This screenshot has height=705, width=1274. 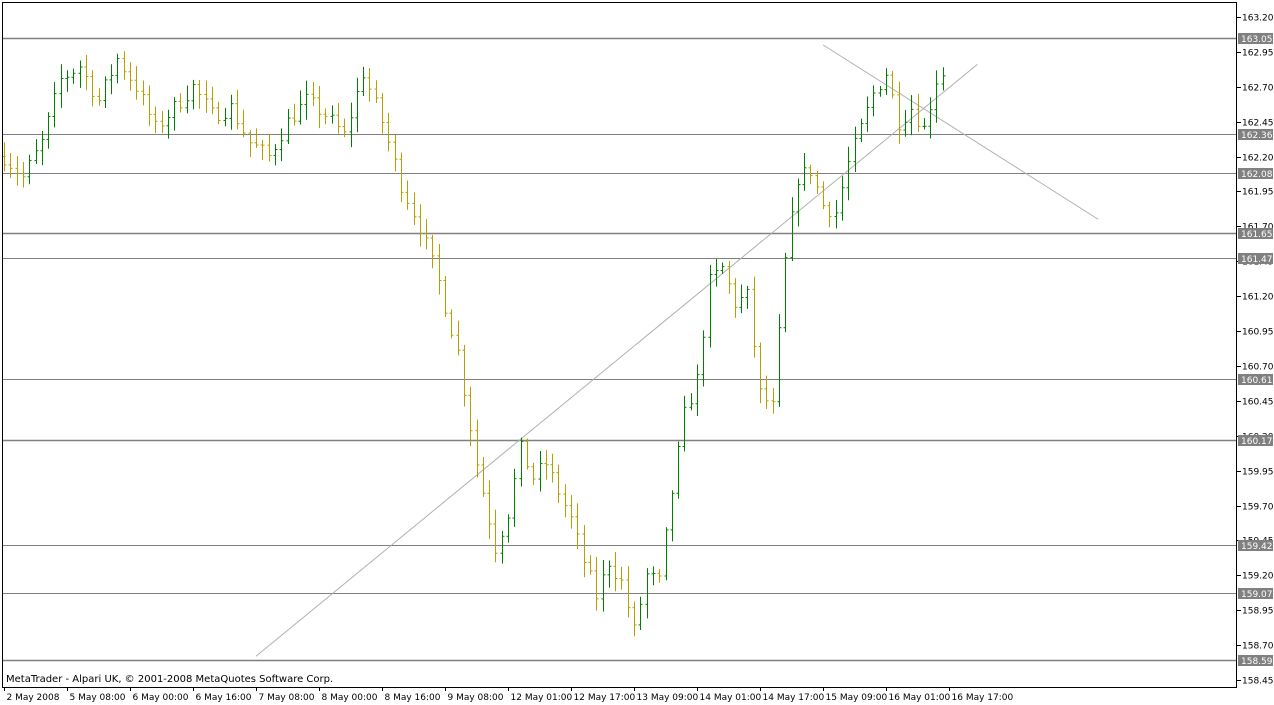 What do you see at coordinates (960, 132) in the screenshot?
I see `trendline` at bounding box center [960, 132].